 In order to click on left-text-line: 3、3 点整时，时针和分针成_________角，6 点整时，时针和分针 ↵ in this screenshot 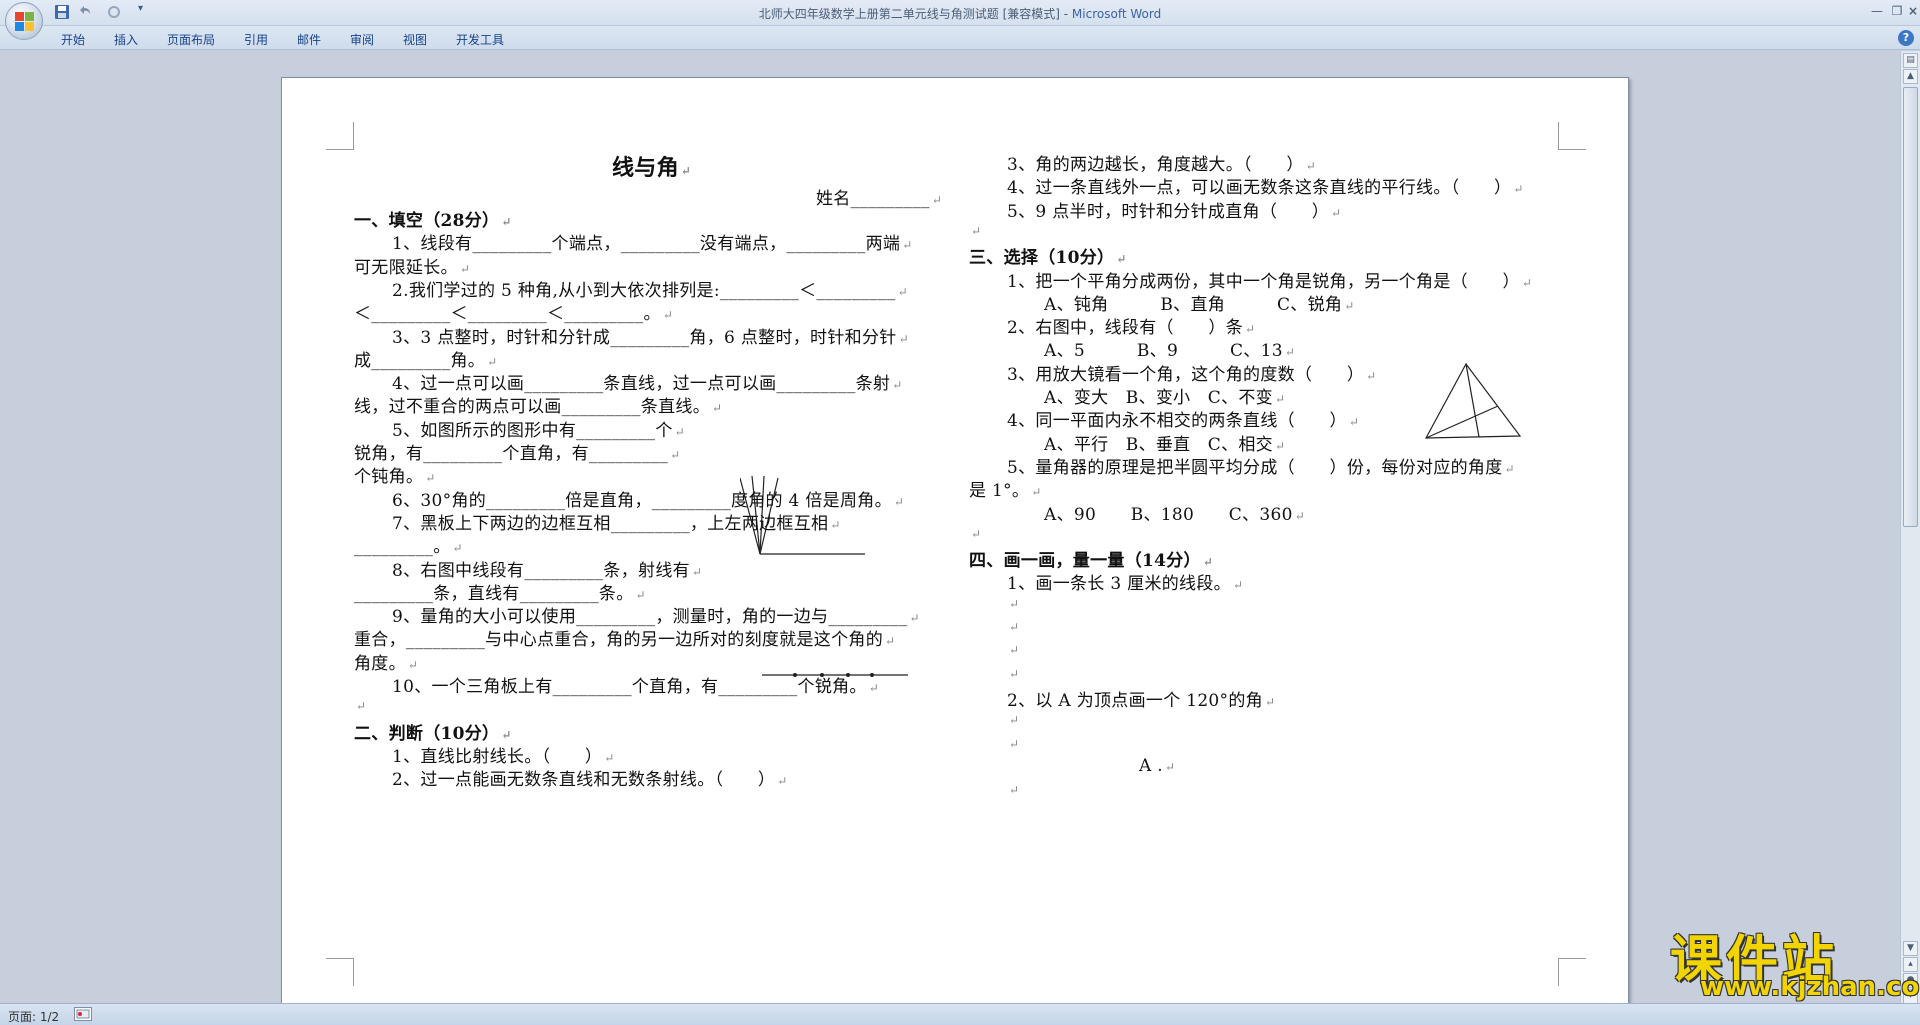, I will do `click(650, 337)`.